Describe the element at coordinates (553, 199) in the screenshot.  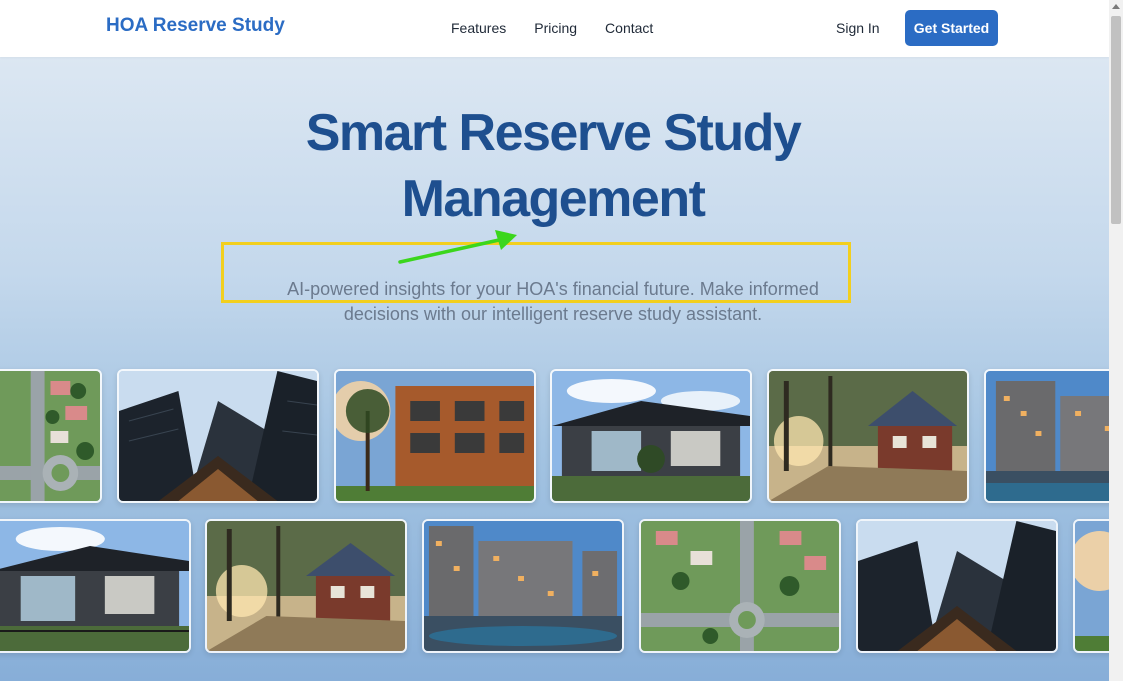
I see `hero-title-line2: Management` at that location.